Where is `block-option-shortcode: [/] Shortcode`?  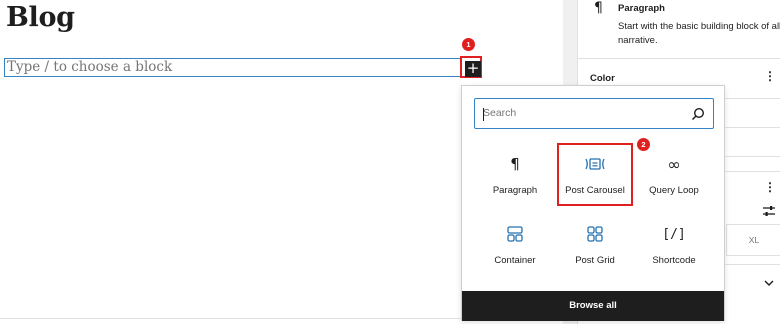 block-option-shortcode: [/] Shortcode is located at coordinates (674, 244).